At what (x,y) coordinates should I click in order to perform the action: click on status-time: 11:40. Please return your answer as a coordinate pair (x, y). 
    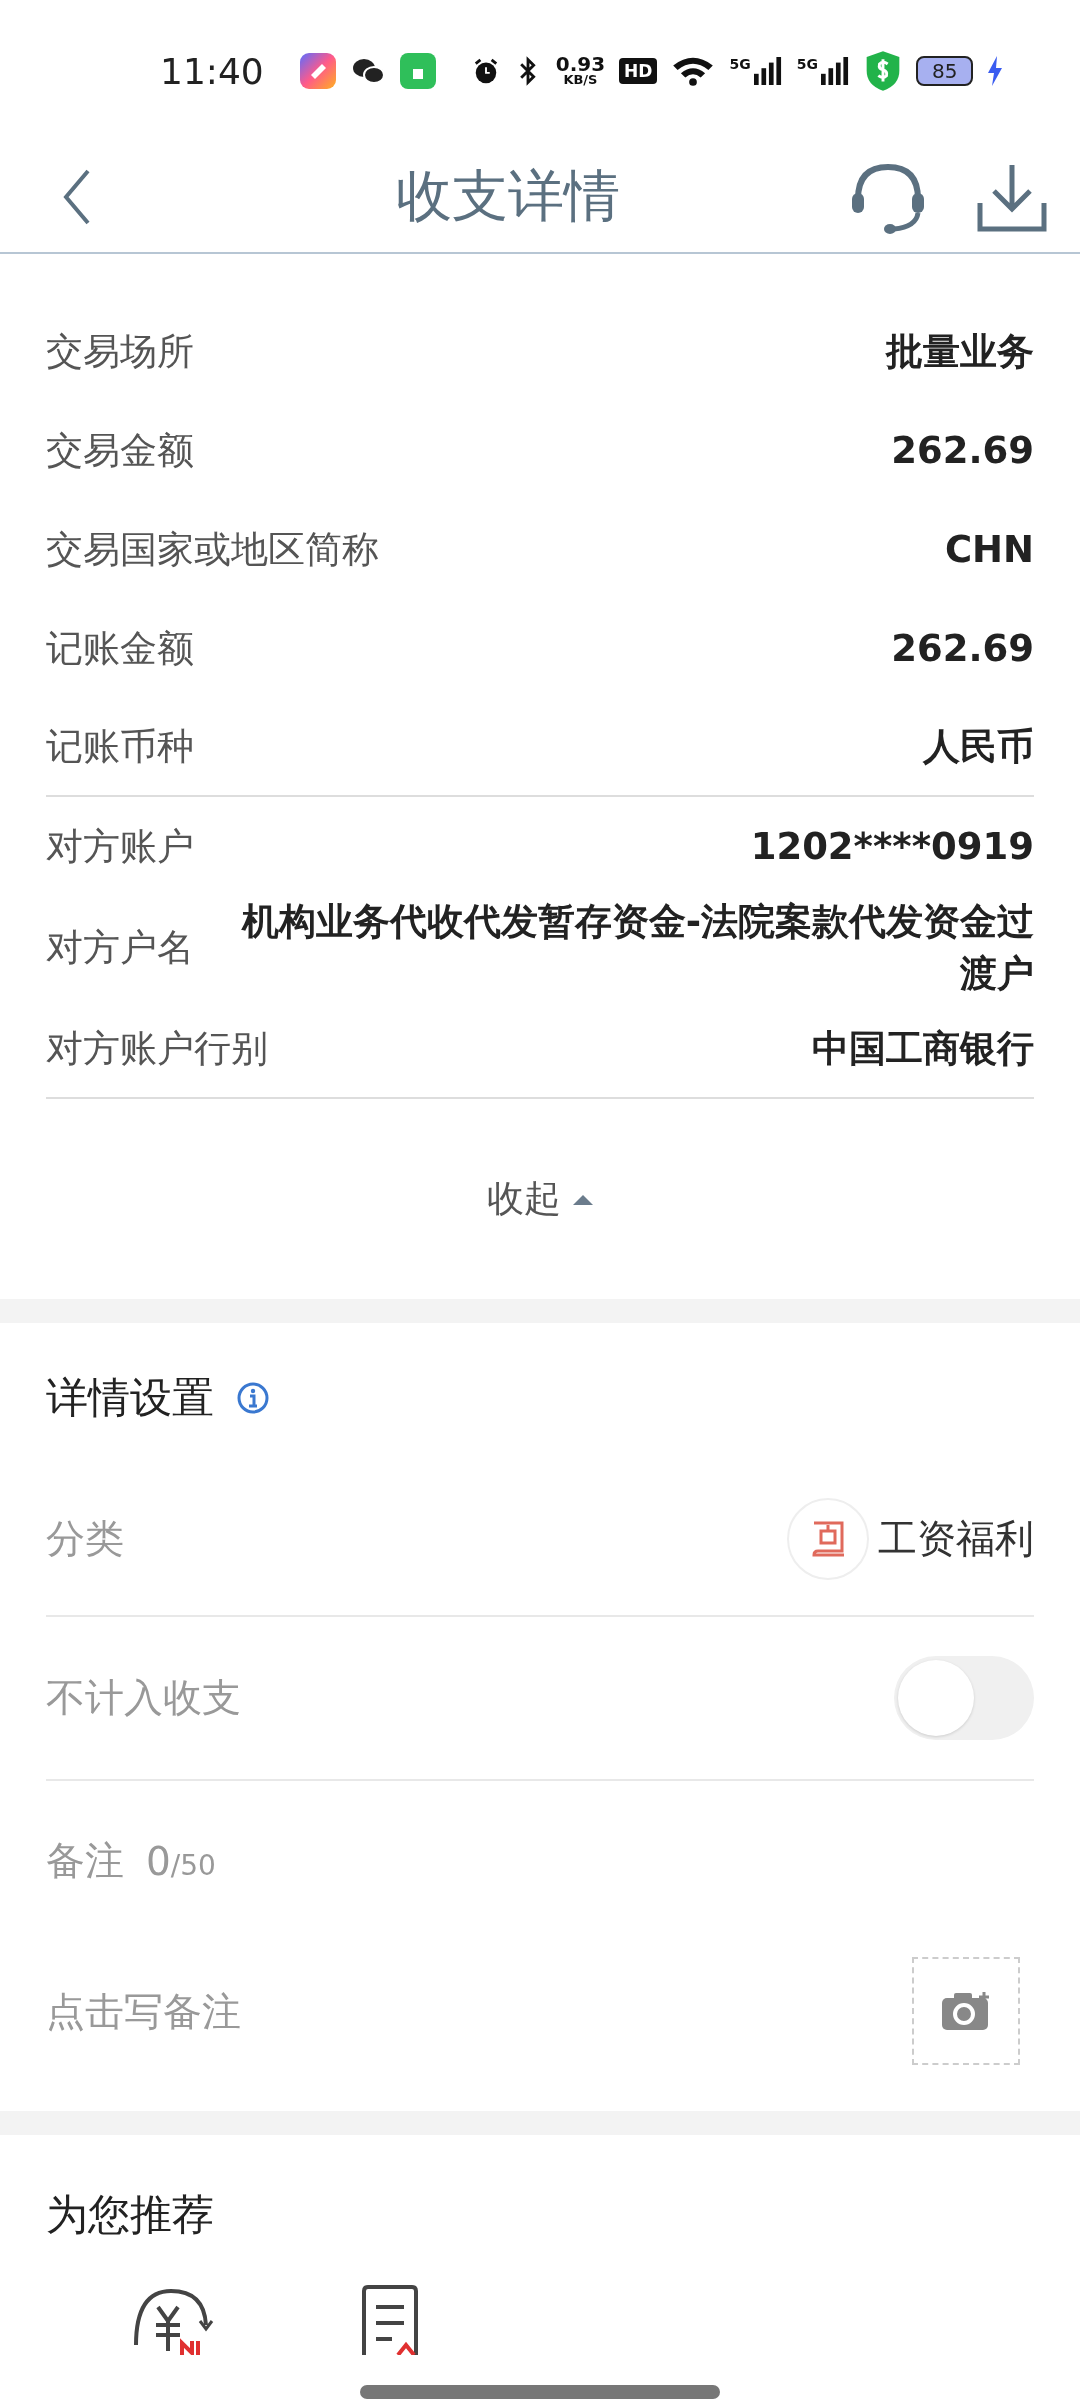
    Looking at the image, I should click on (212, 71).